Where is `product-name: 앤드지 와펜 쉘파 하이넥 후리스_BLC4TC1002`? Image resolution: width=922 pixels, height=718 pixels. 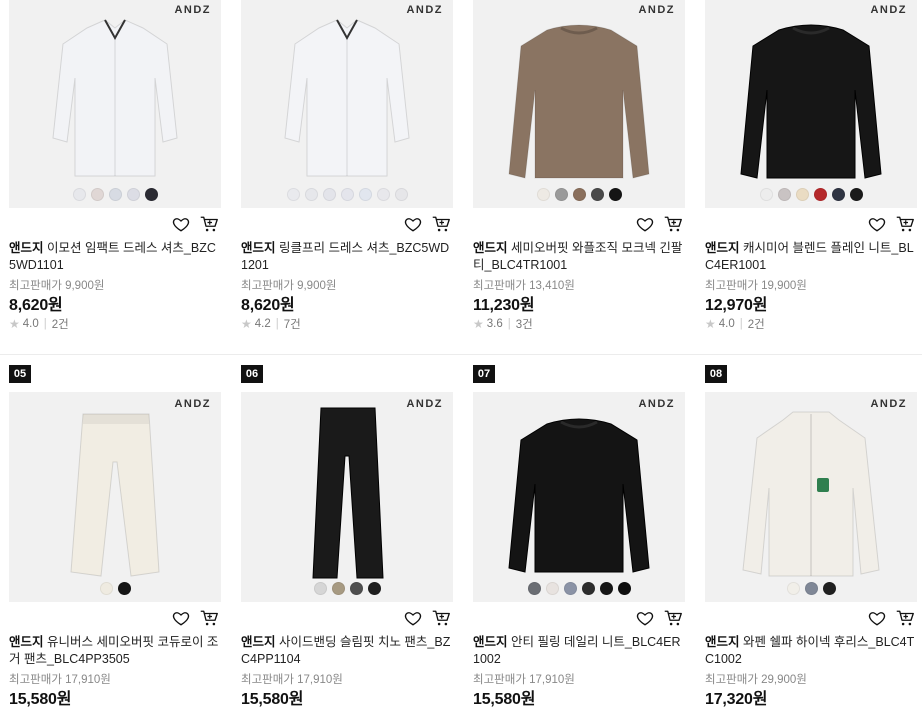
product-name: 앤드지 와펜 쉘파 하이넥 후리스_BLC4TC1002 is located at coordinates (811, 651).